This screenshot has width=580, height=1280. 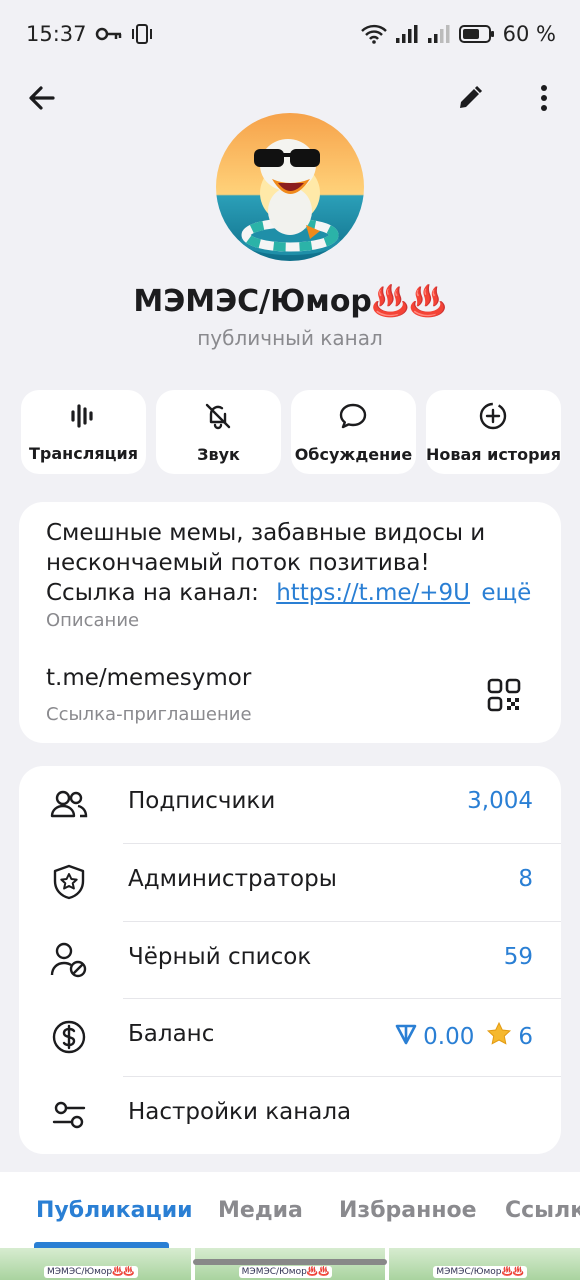 What do you see at coordinates (69, 960) in the screenshot?
I see `user-blocked-icon` at bounding box center [69, 960].